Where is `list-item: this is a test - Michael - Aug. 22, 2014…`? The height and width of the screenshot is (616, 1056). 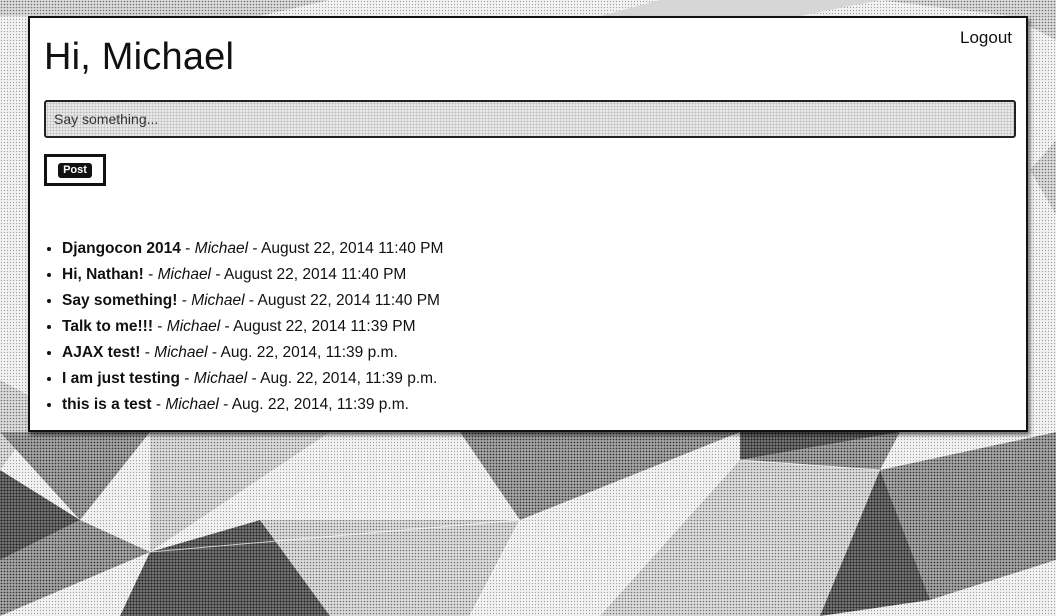
list-item: this is a test - Michael - Aug. 22, 2014… is located at coordinates (252, 405).